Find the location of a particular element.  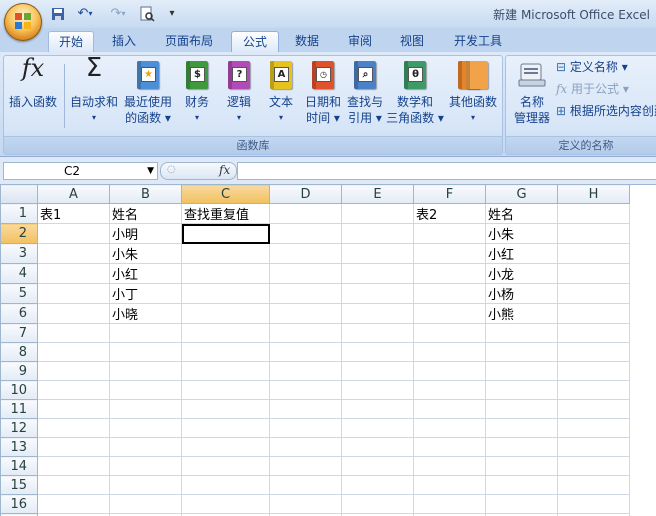

row-header: 4 is located at coordinates (19, 273).